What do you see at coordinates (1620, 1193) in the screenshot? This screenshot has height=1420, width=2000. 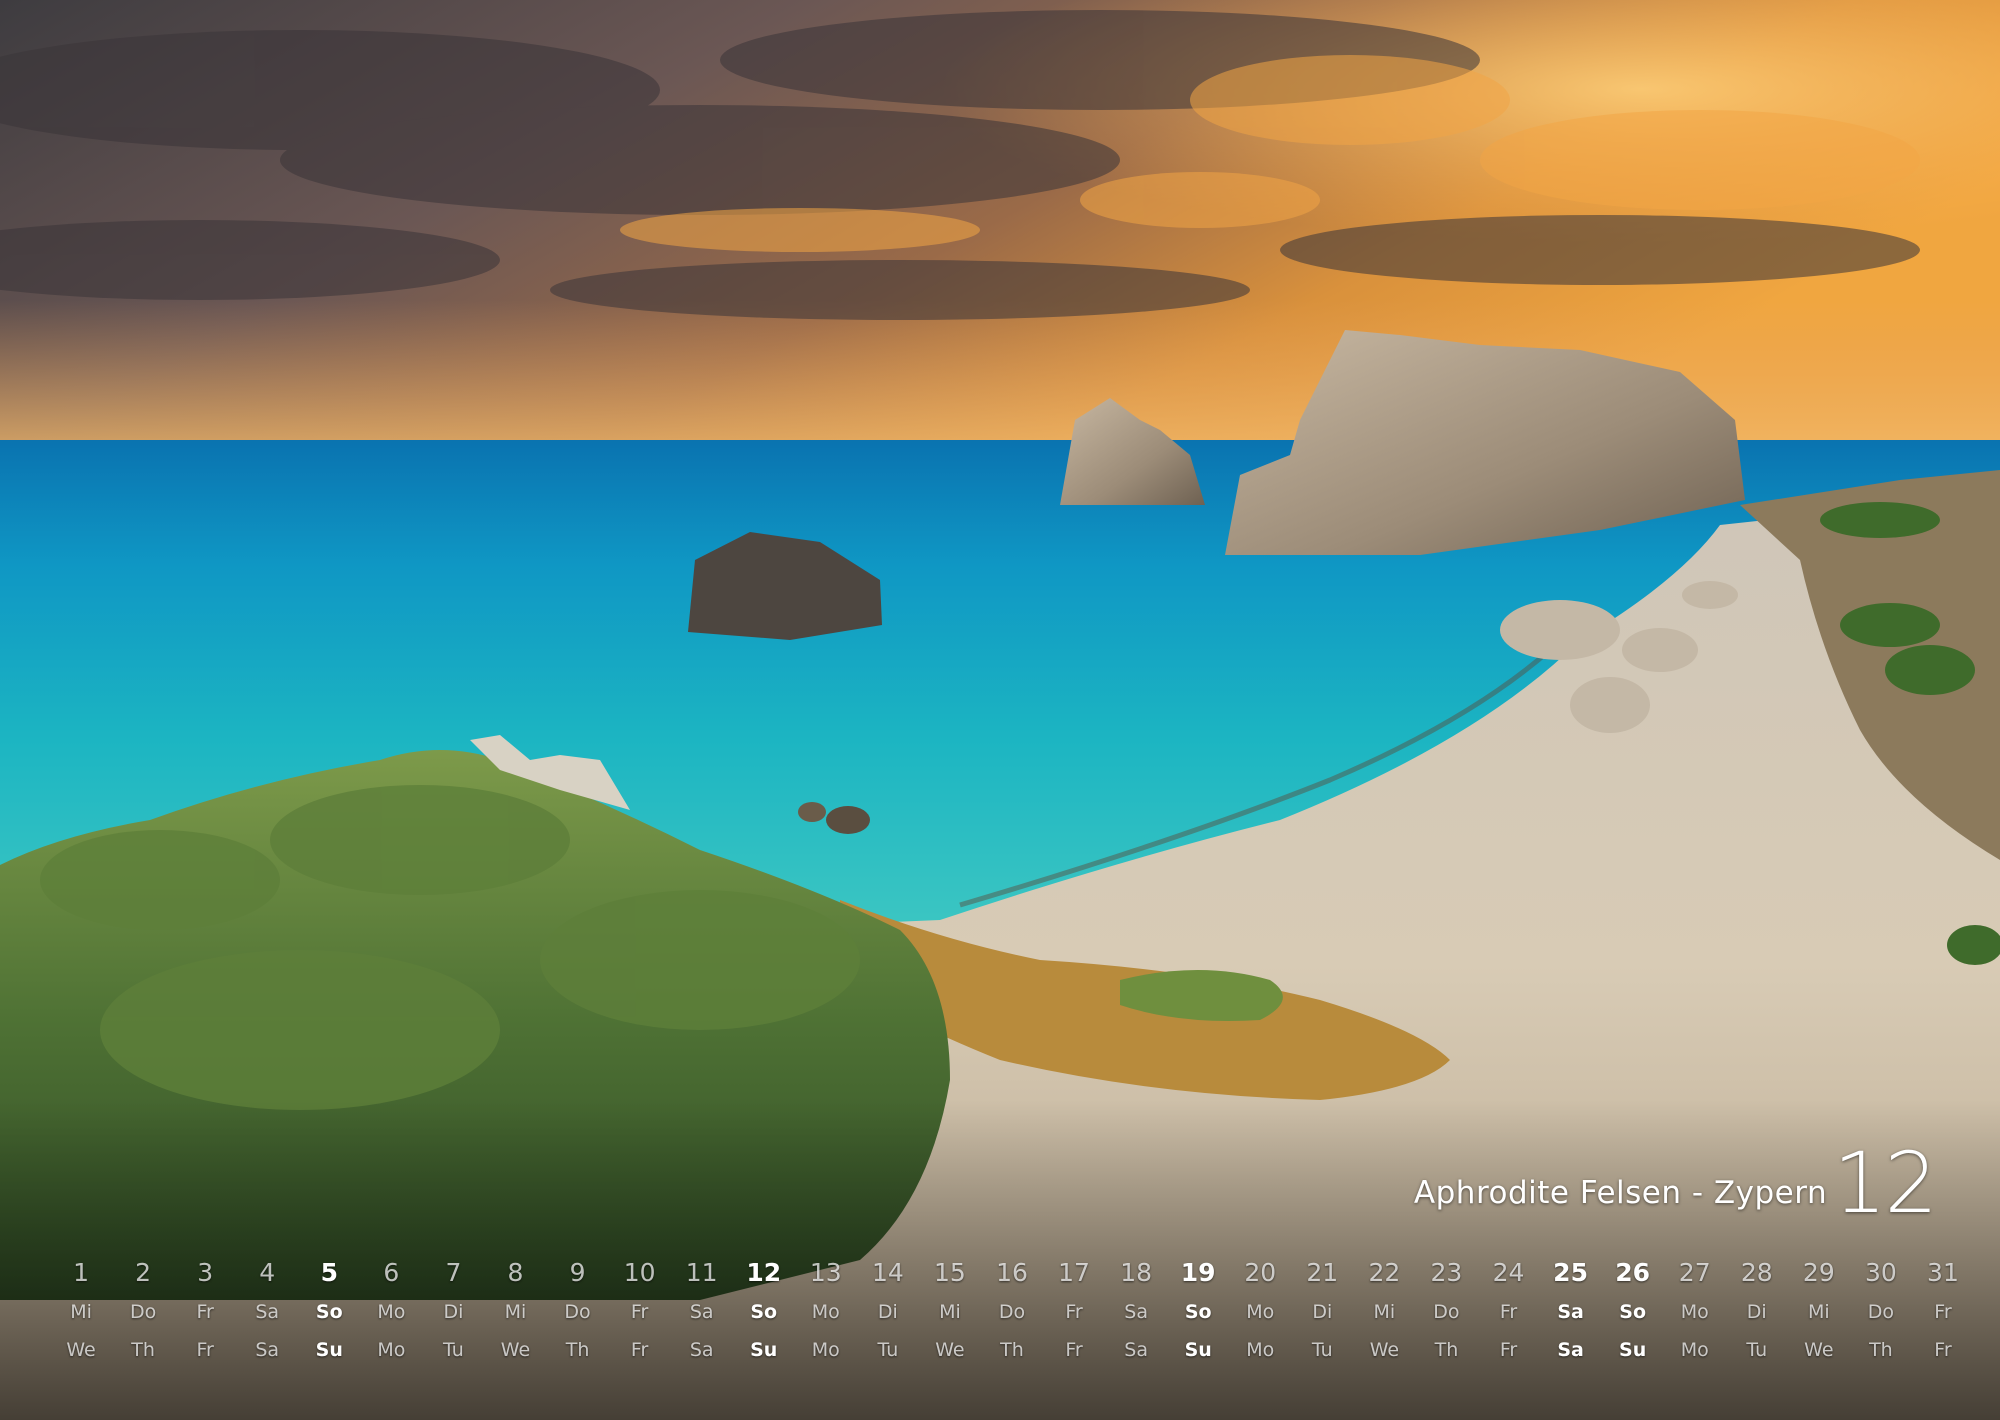 I see `photo-title: Aphrodite Felsen - Zypern` at bounding box center [1620, 1193].